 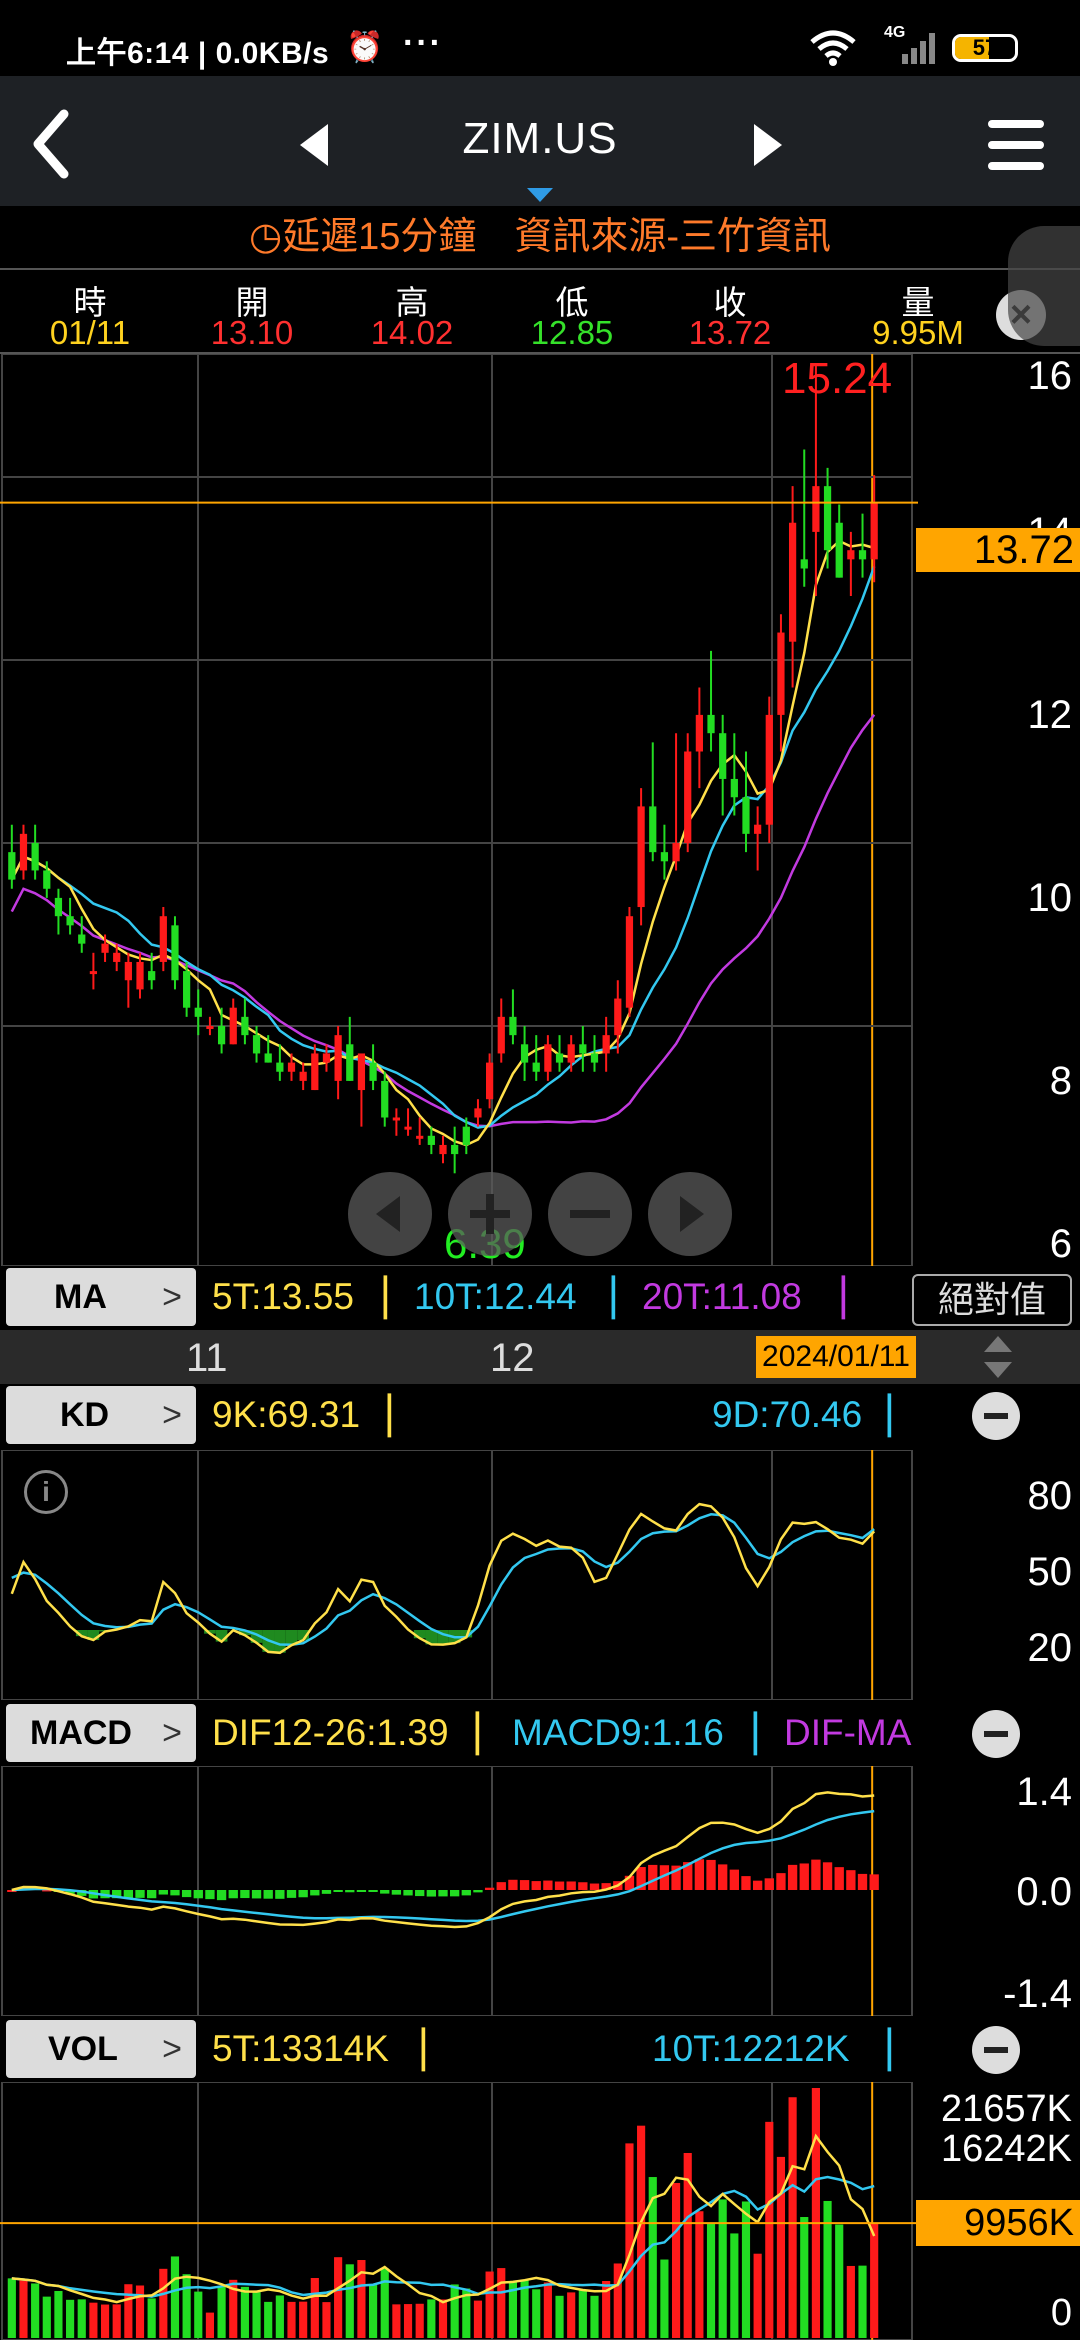 What do you see at coordinates (443, 921) in the screenshot?
I see `ma20-line` at bounding box center [443, 921].